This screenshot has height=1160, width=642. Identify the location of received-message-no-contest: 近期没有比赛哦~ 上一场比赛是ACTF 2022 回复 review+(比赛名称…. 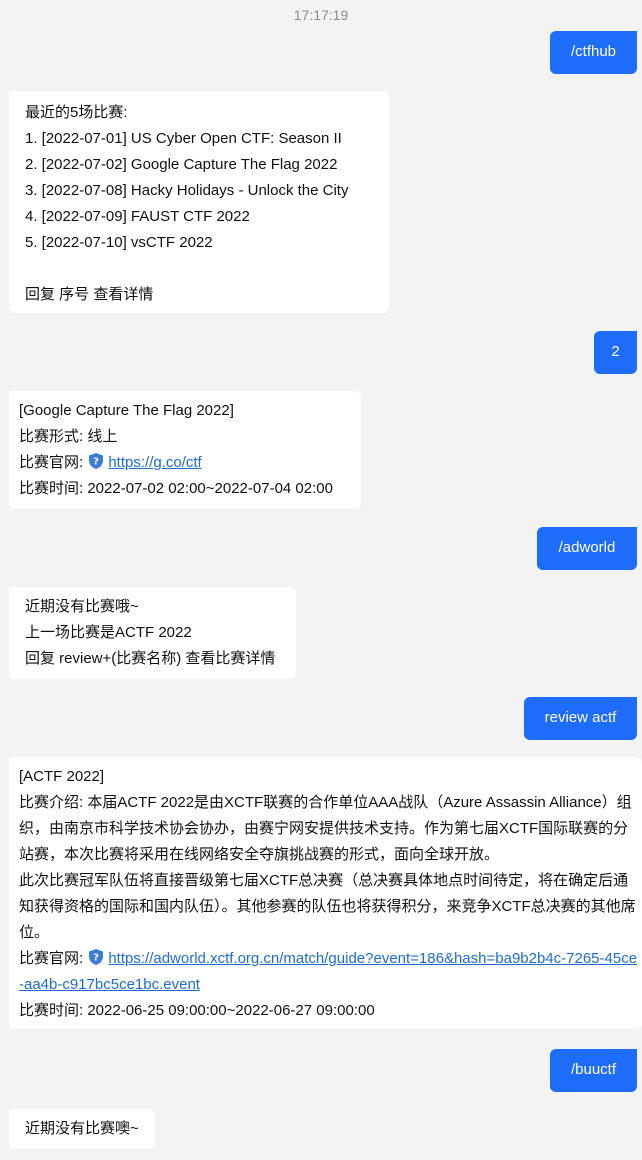
(152, 633).